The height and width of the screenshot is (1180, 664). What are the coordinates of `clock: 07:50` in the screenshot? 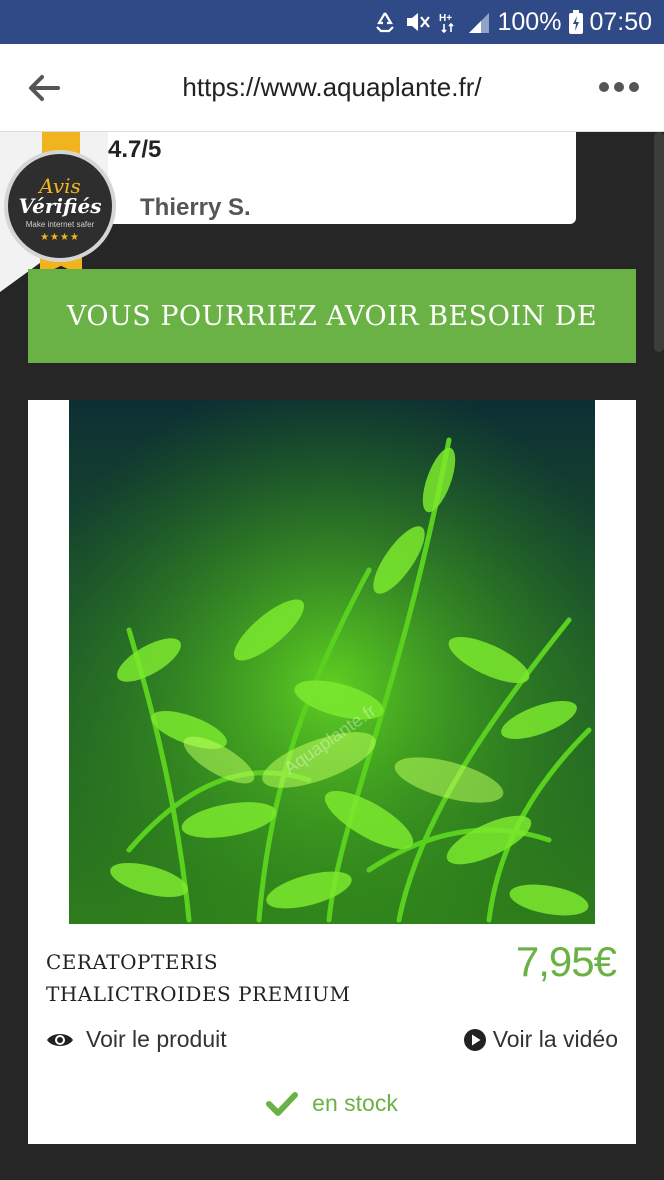 It's located at (620, 21).